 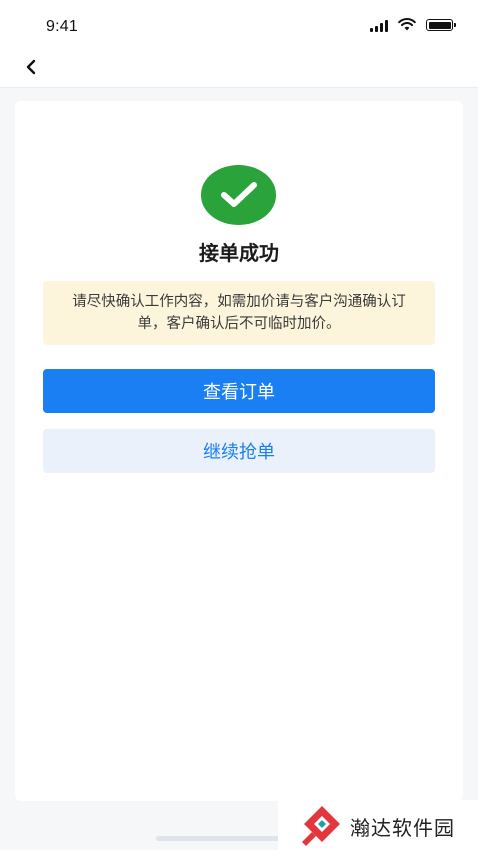 I want to click on status-time: 9:41, so click(x=62, y=26).